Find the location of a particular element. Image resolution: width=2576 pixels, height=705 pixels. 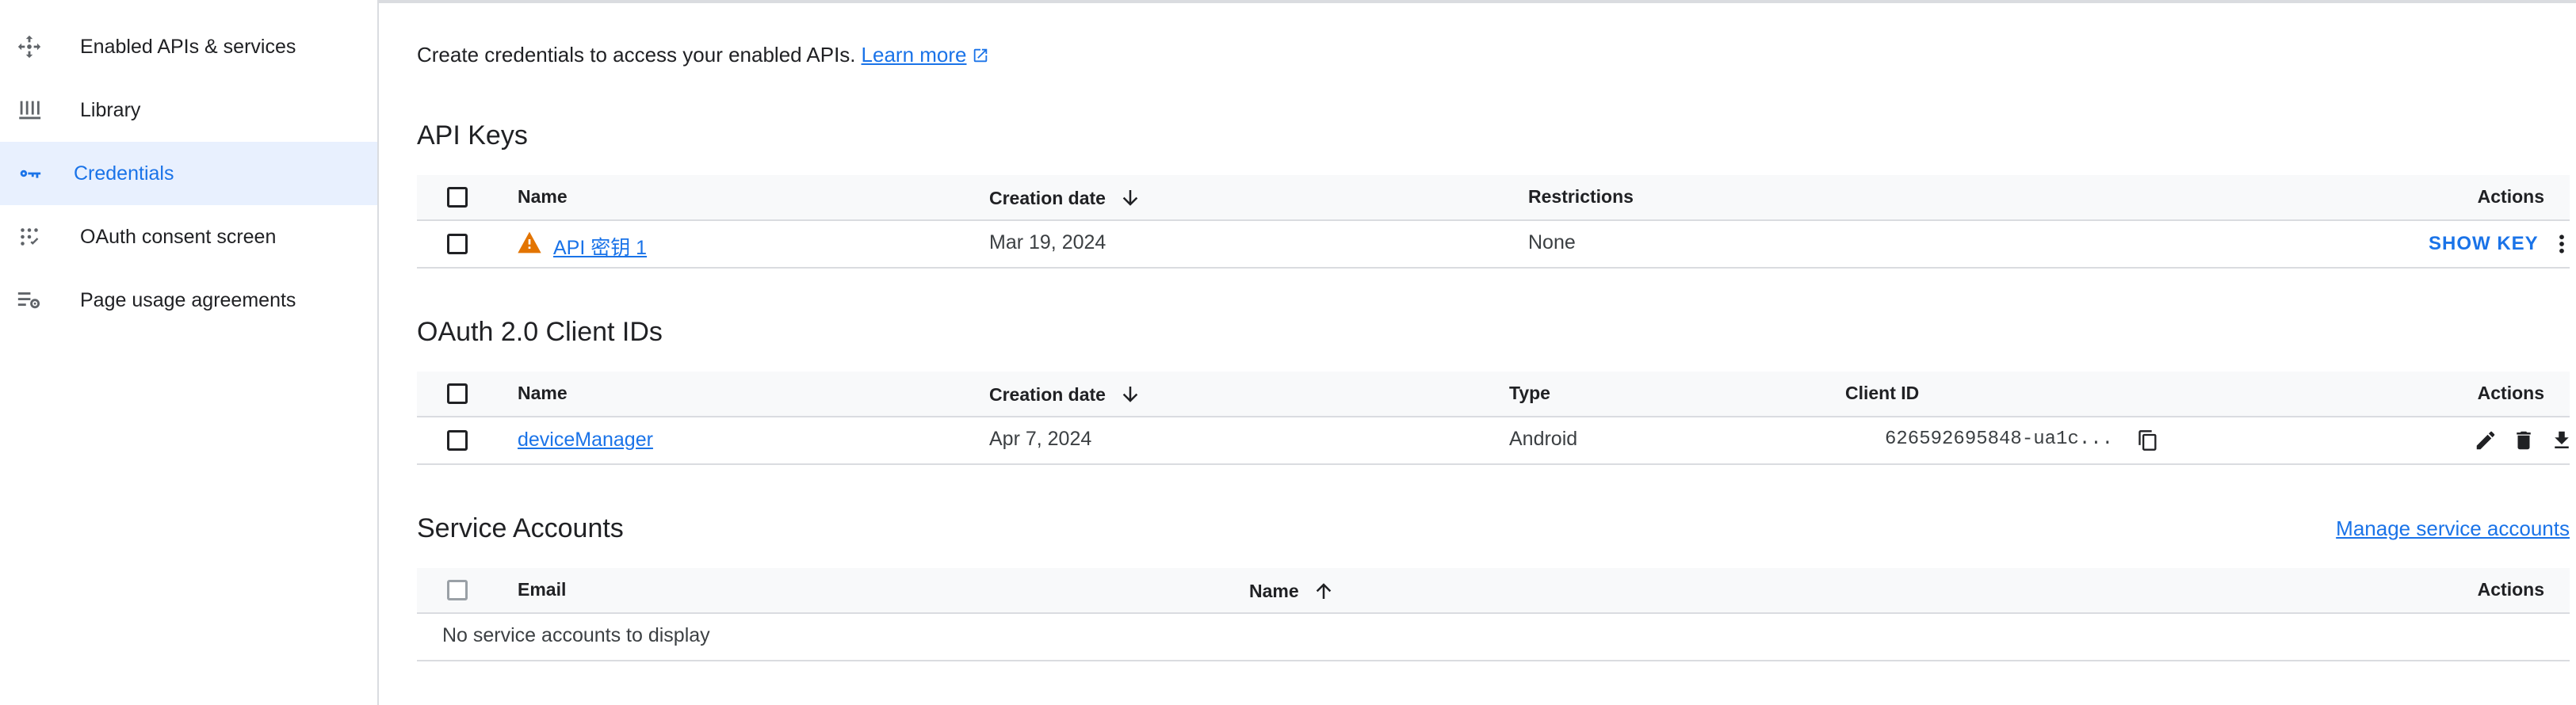

more-vert-icon is located at coordinates (2561, 244).